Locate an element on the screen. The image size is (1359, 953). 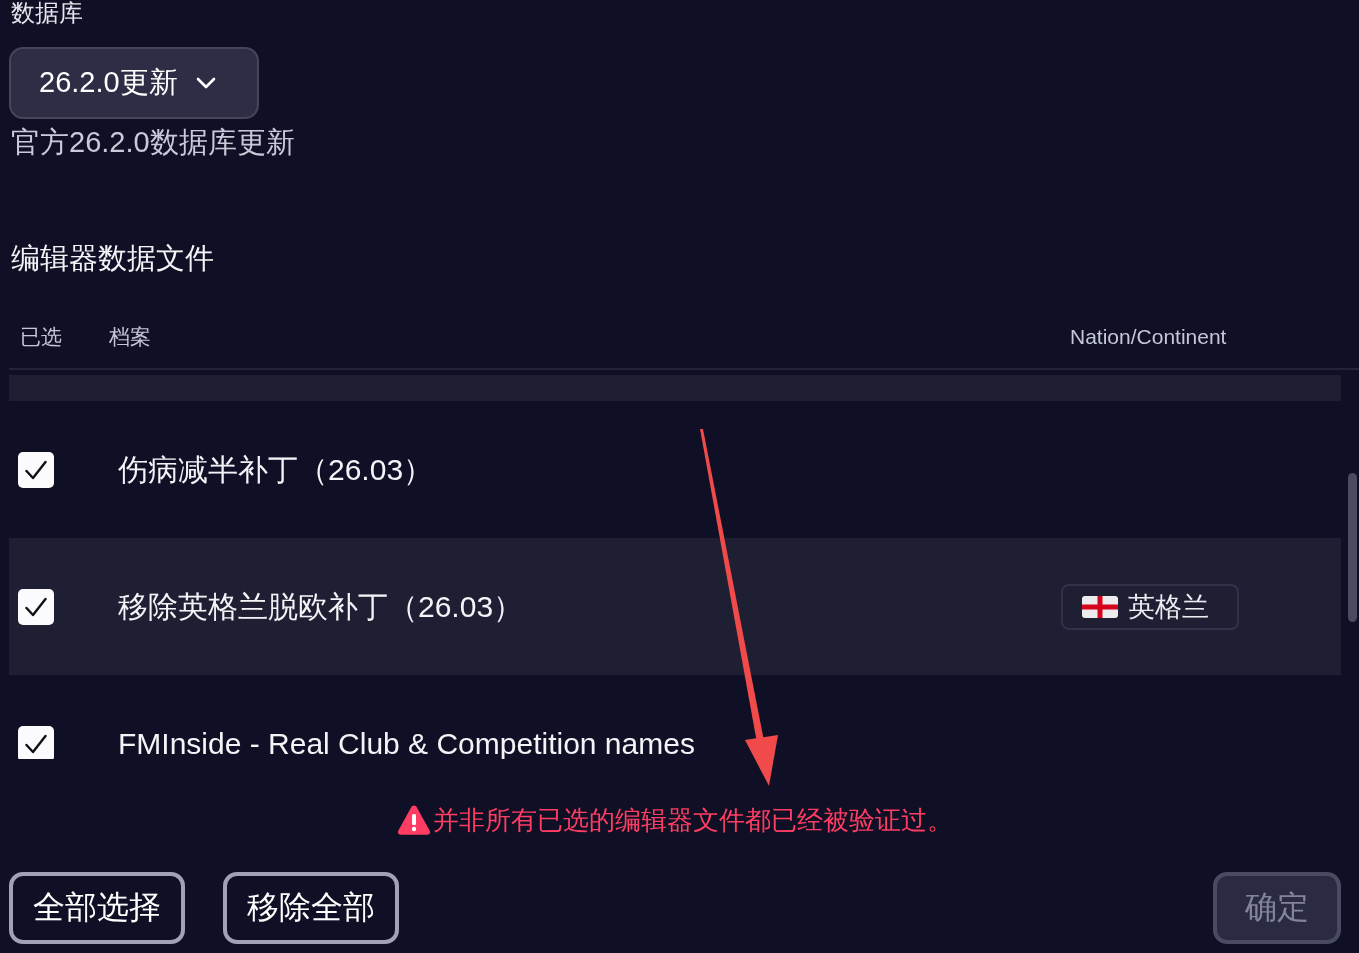
section-title: 编辑器数据文件 is located at coordinates (112, 258).